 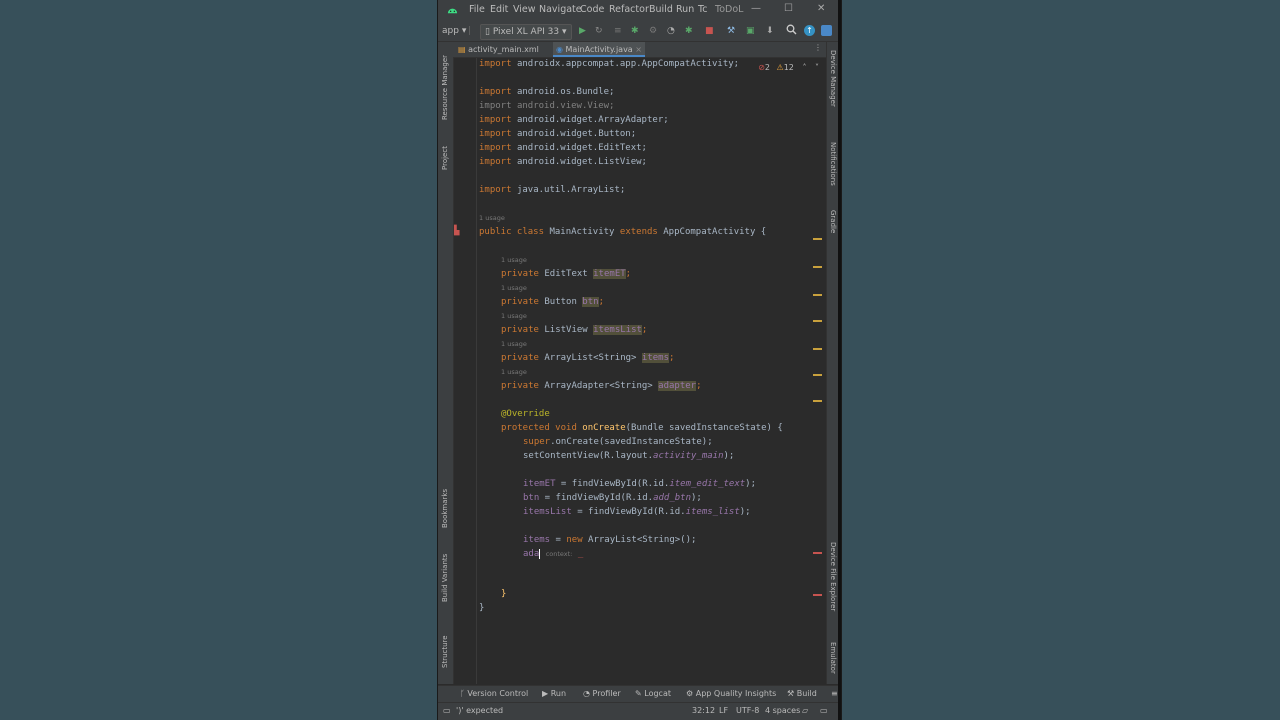 I want to click on branch-icon: ᚴ, so click(x=462, y=693).